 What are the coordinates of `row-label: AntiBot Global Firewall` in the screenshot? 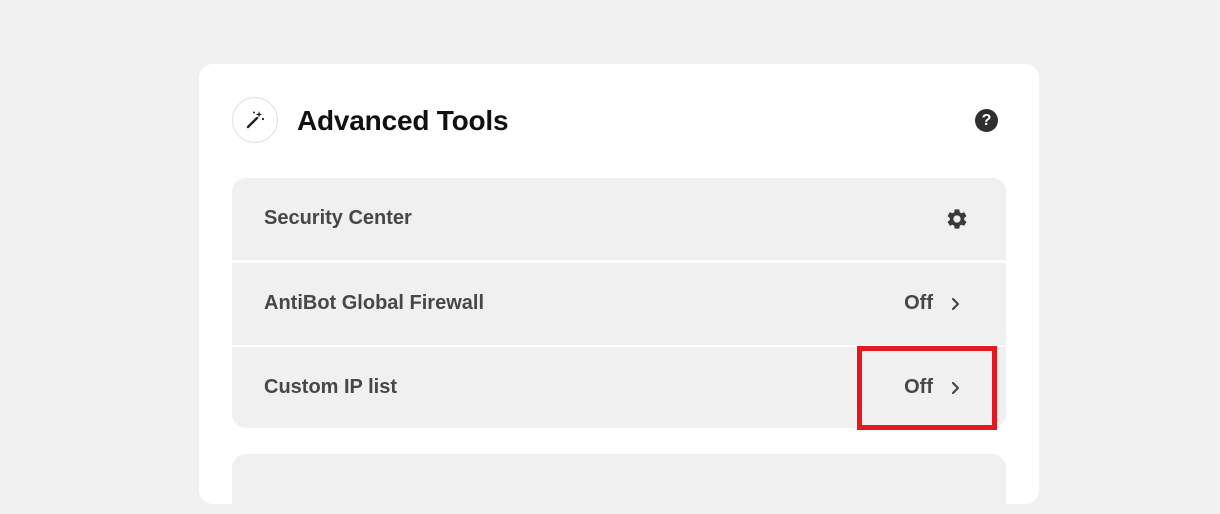 It's located at (374, 303).